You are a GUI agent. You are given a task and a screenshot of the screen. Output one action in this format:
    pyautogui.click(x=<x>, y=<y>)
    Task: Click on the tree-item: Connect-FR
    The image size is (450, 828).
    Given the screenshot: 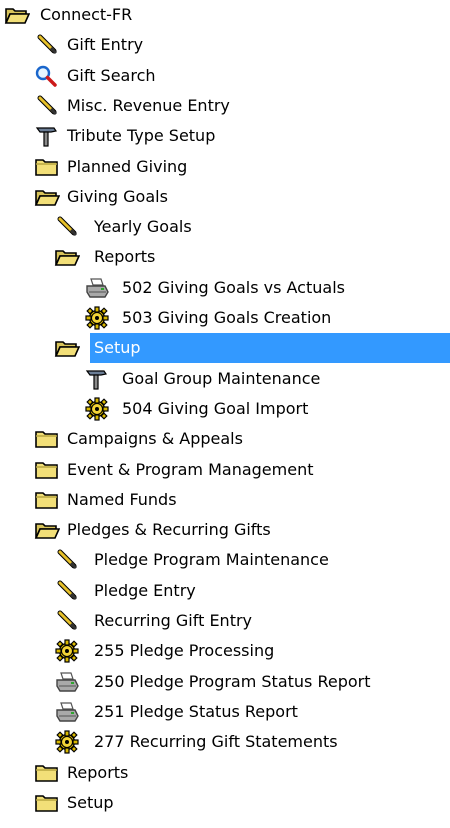 What is the action you would take?
    pyautogui.click(x=225, y=15)
    